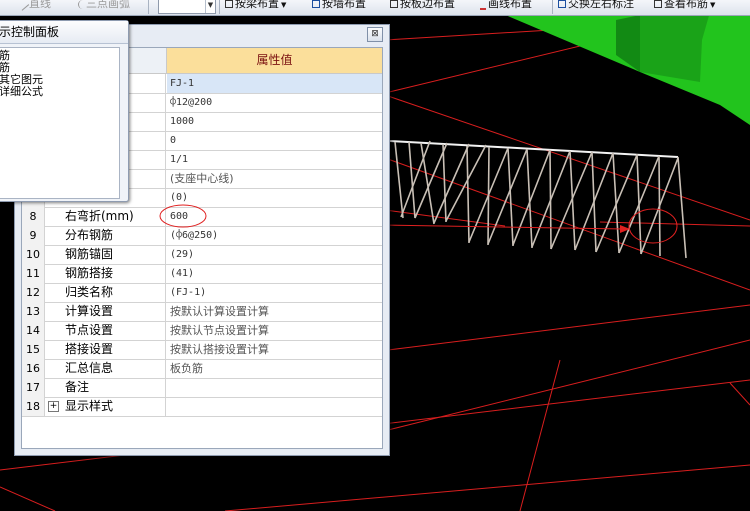  What do you see at coordinates (33, 6) in the screenshot?
I see `line-tool-button: 直线` at bounding box center [33, 6].